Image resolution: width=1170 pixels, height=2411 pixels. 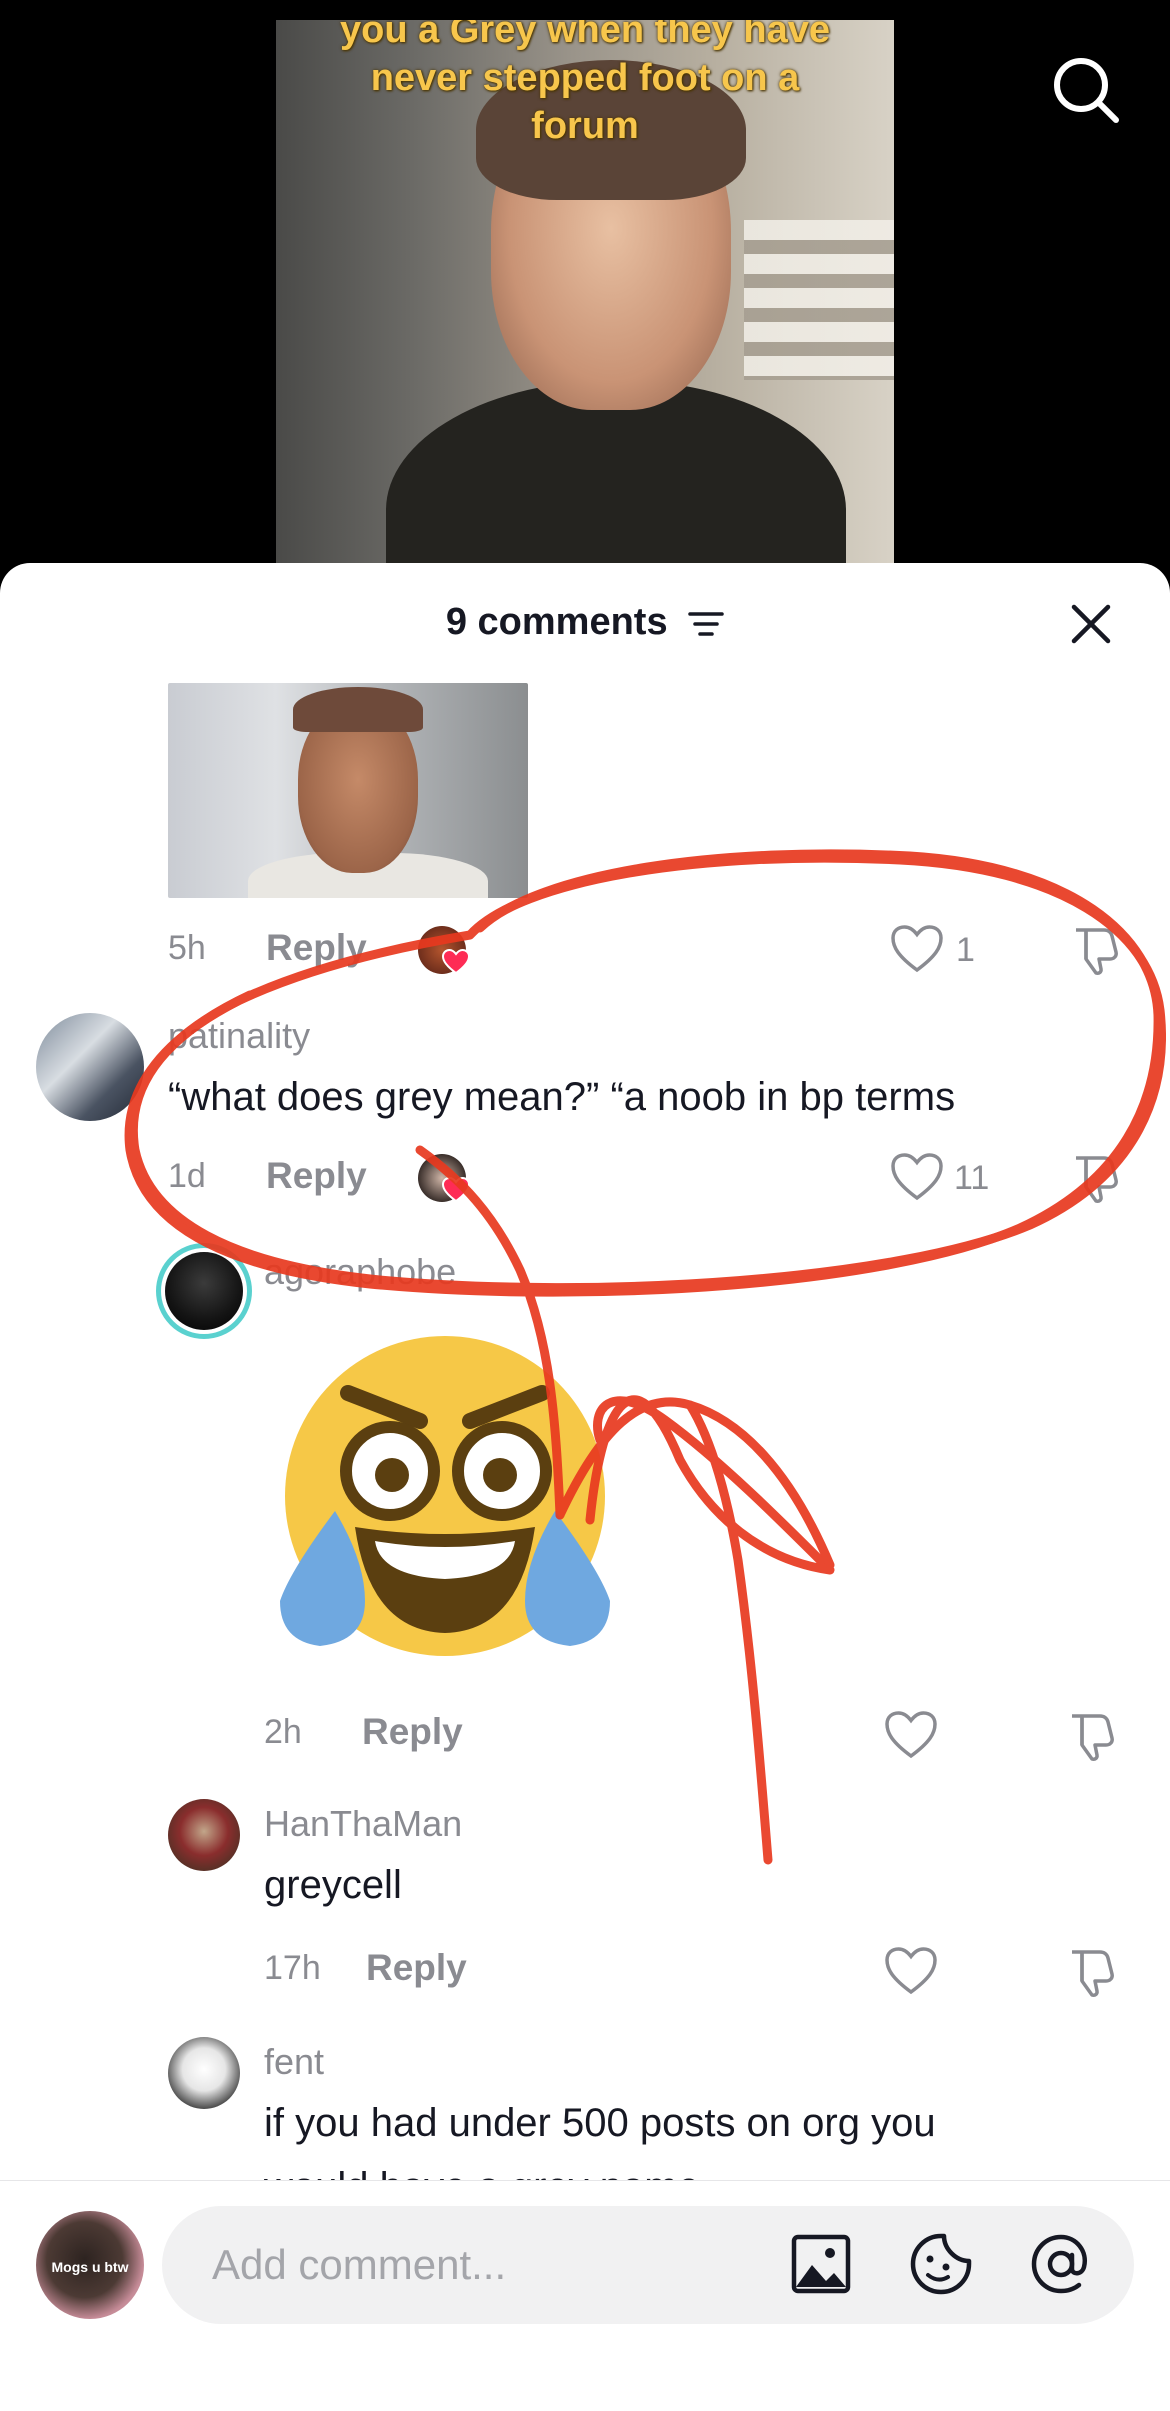 What do you see at coordinates (819, 300) in the screenshot?
I see `video-background-blinds` at bounding box center [819, 300].